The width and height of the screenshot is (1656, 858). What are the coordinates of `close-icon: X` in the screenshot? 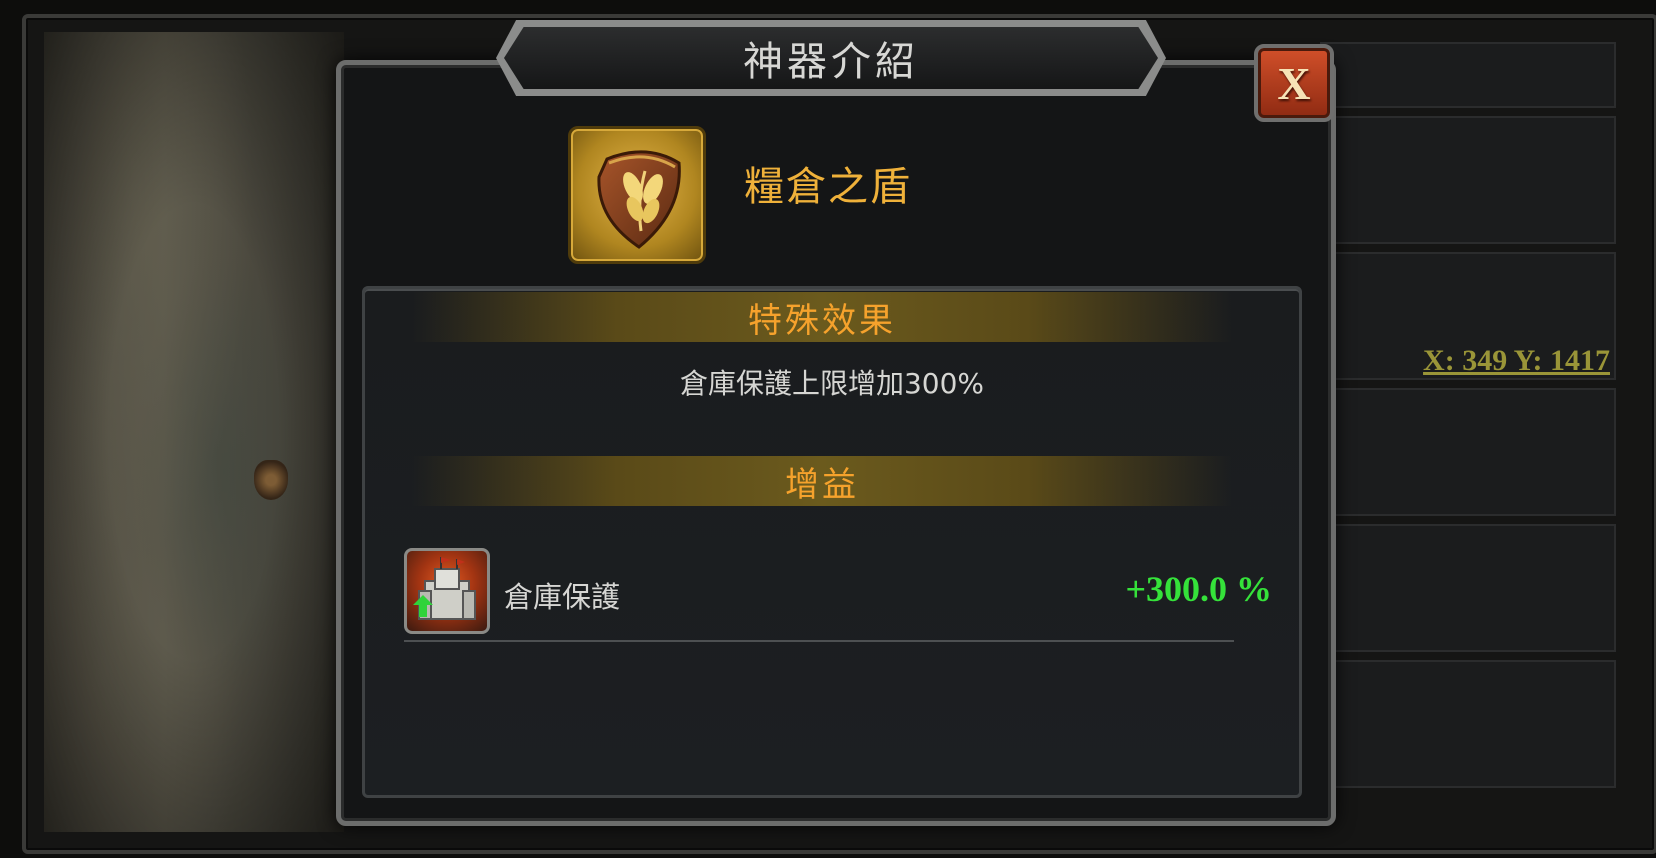 It's located at (1294, 83).